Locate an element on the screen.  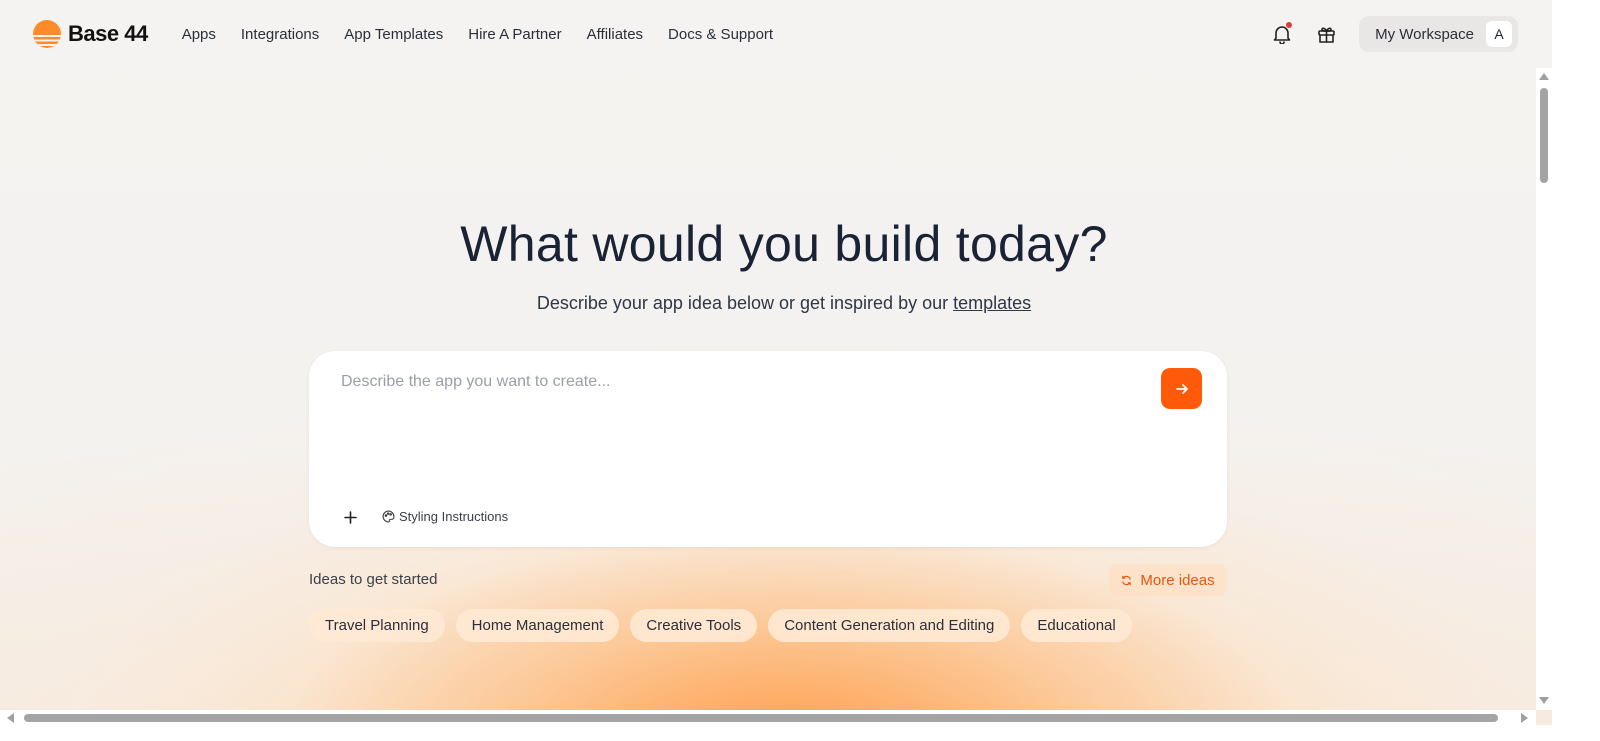
brand-logo: Base 44 is located at coordinates (90, 34).